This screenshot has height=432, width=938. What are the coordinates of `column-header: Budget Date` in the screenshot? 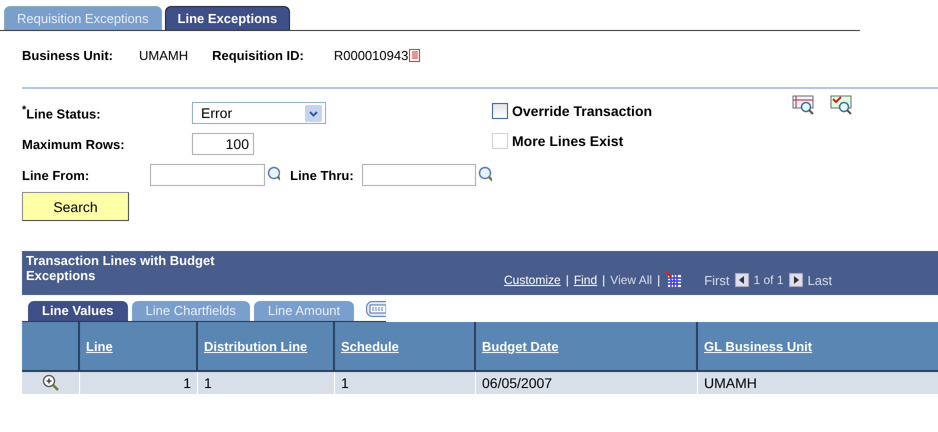 It's located at (587, 347).